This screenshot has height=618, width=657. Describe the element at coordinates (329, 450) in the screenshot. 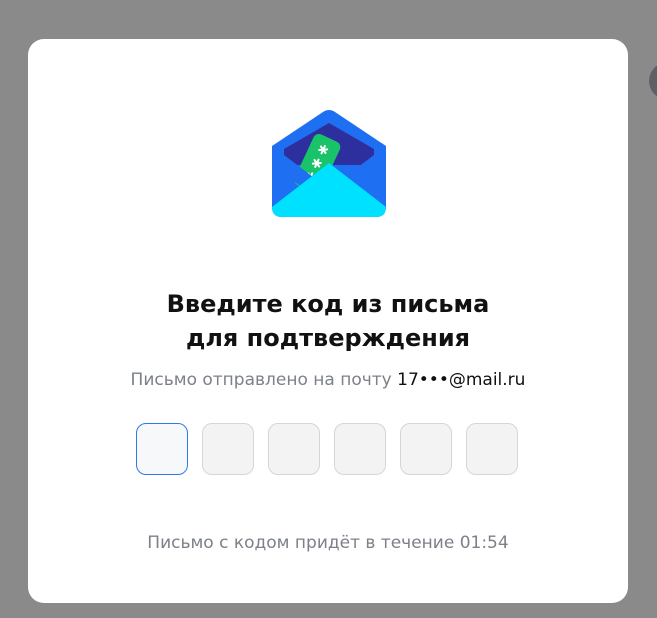

I see `verification-code-inputs` at that location.